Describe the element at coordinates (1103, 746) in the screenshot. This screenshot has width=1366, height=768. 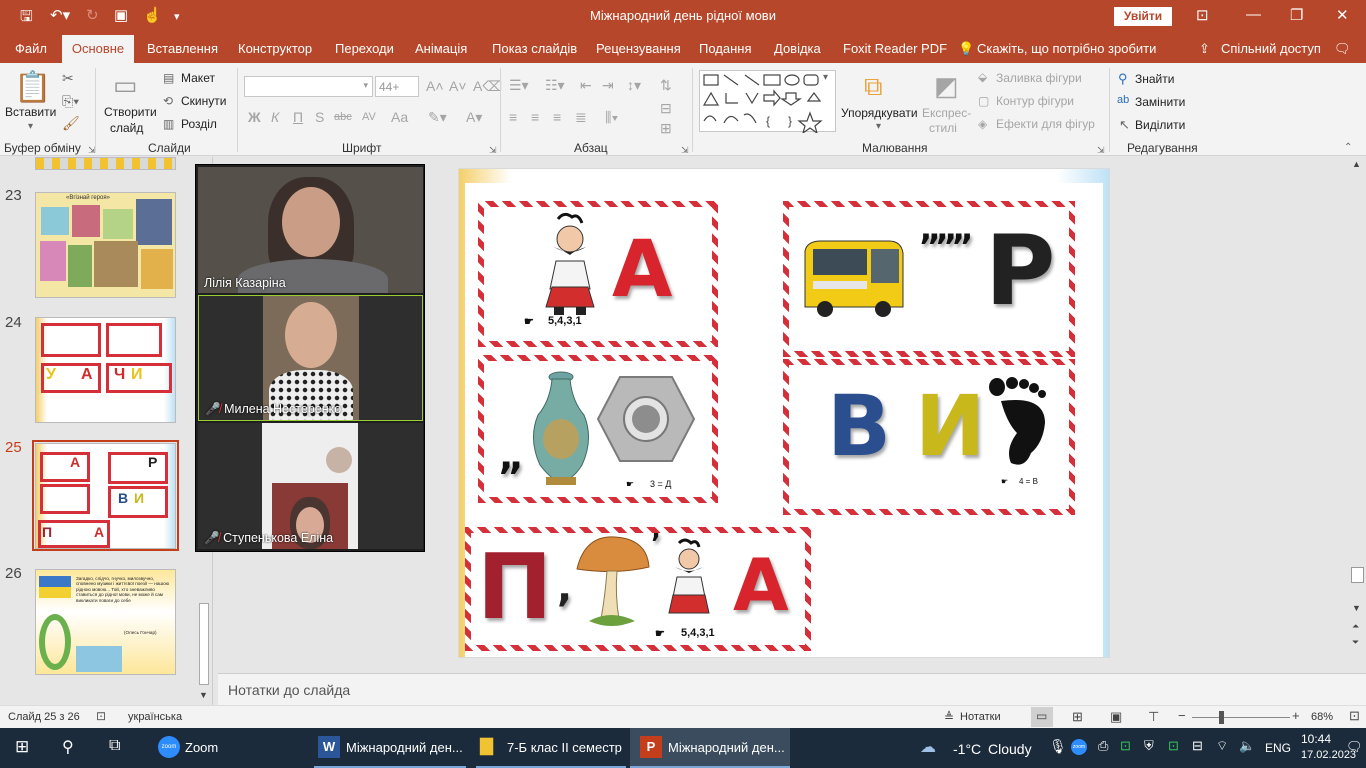
I see `printer-icon: ⎙` at that location.